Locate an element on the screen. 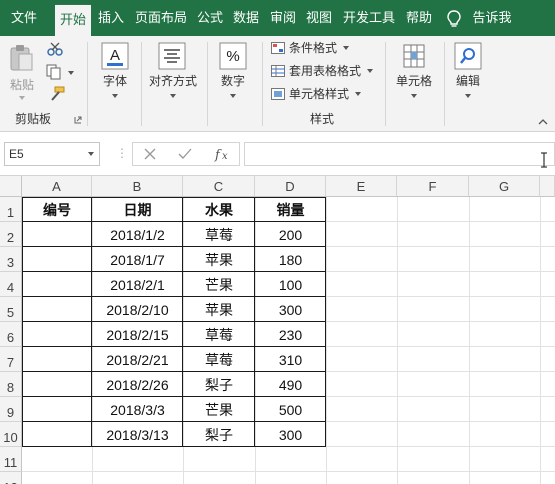 The image size is (555, 484). table-cell: 180 is located at coordinates (290, 259).